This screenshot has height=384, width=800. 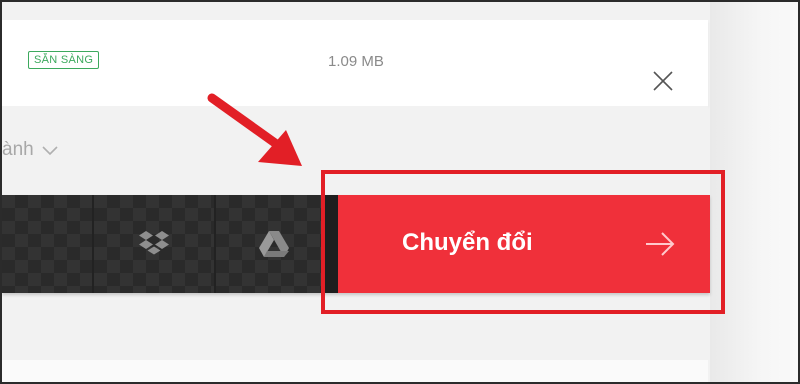 I want to click on close-icon, so click(x=663, y=81).